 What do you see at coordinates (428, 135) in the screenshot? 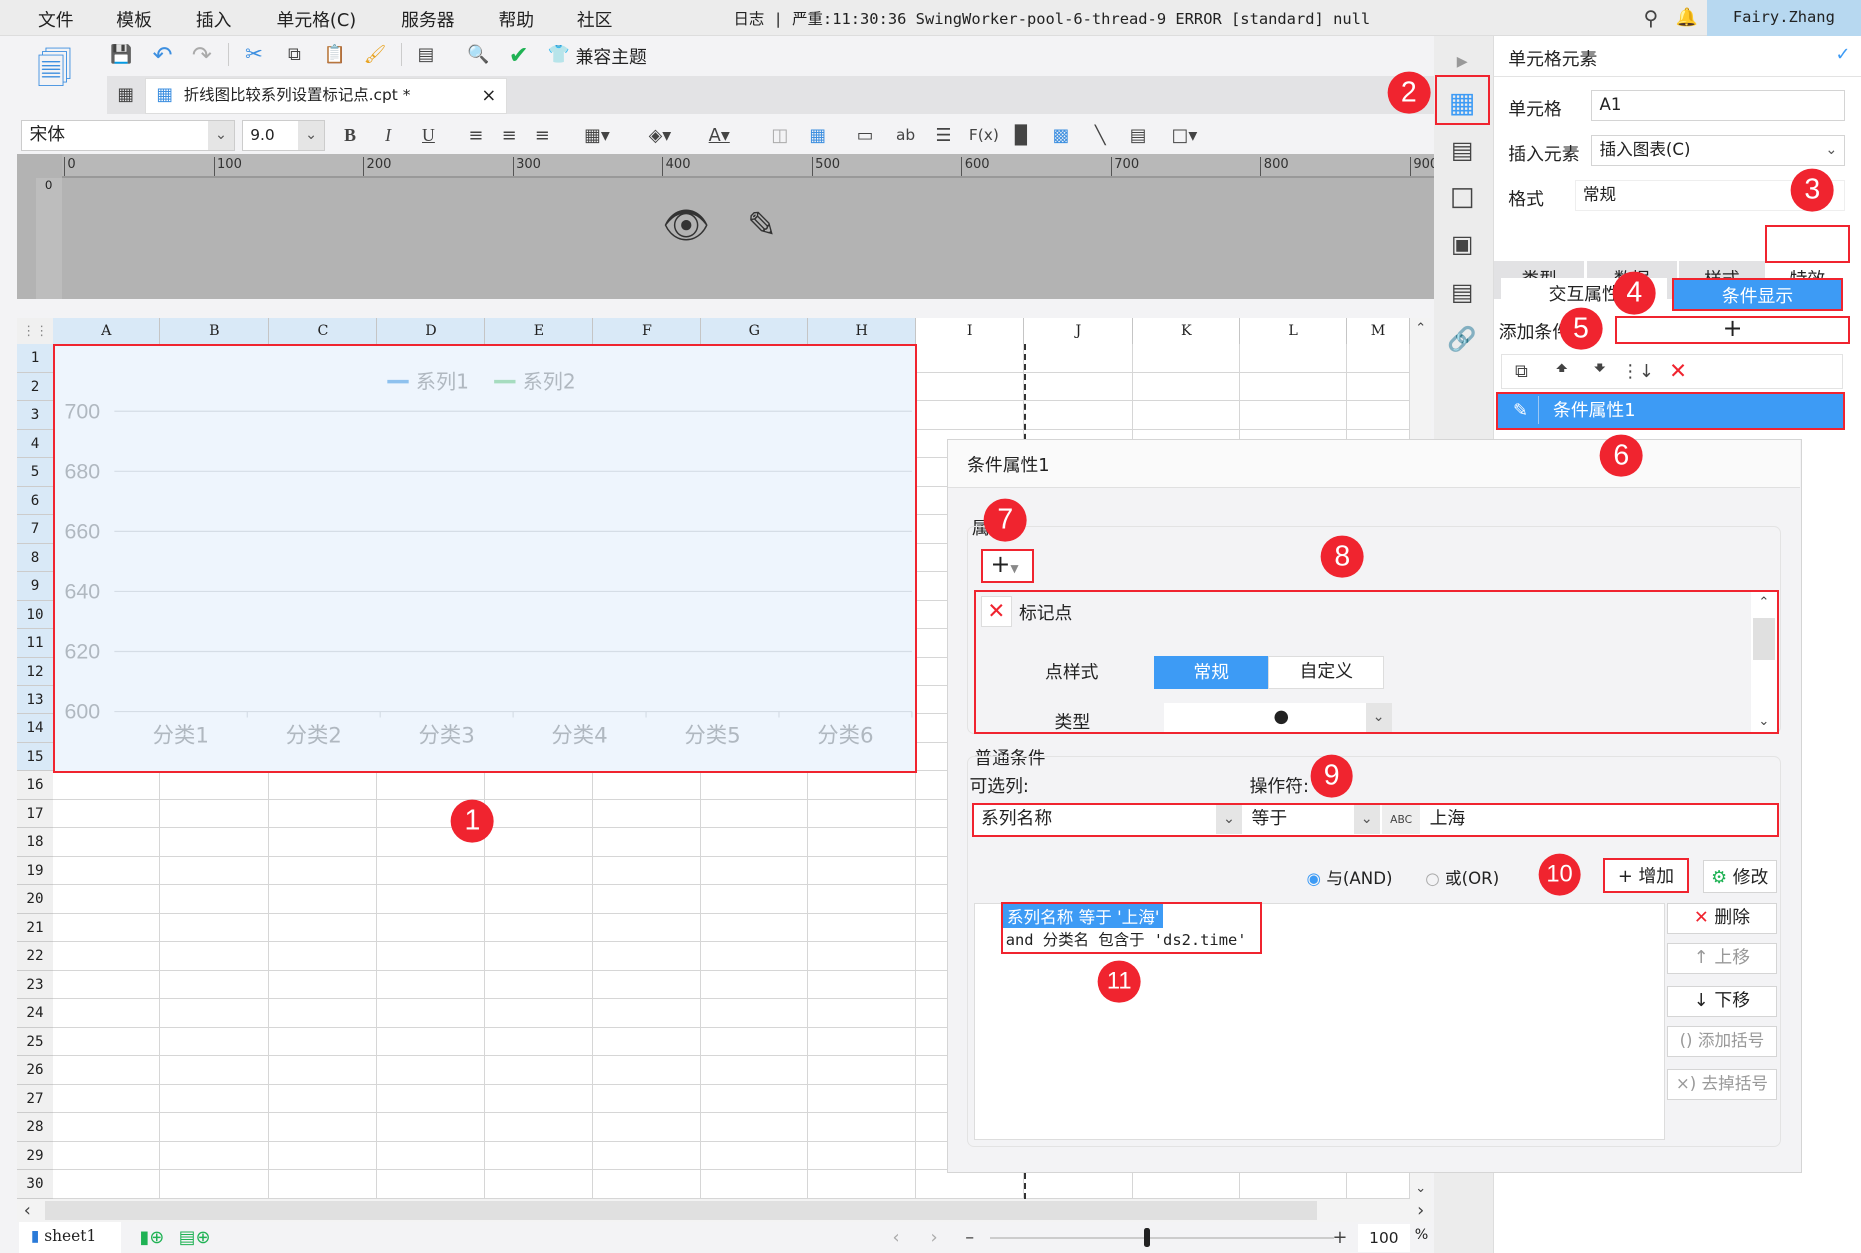
I see `underline-icon: U` at bounding box center [428, 135].